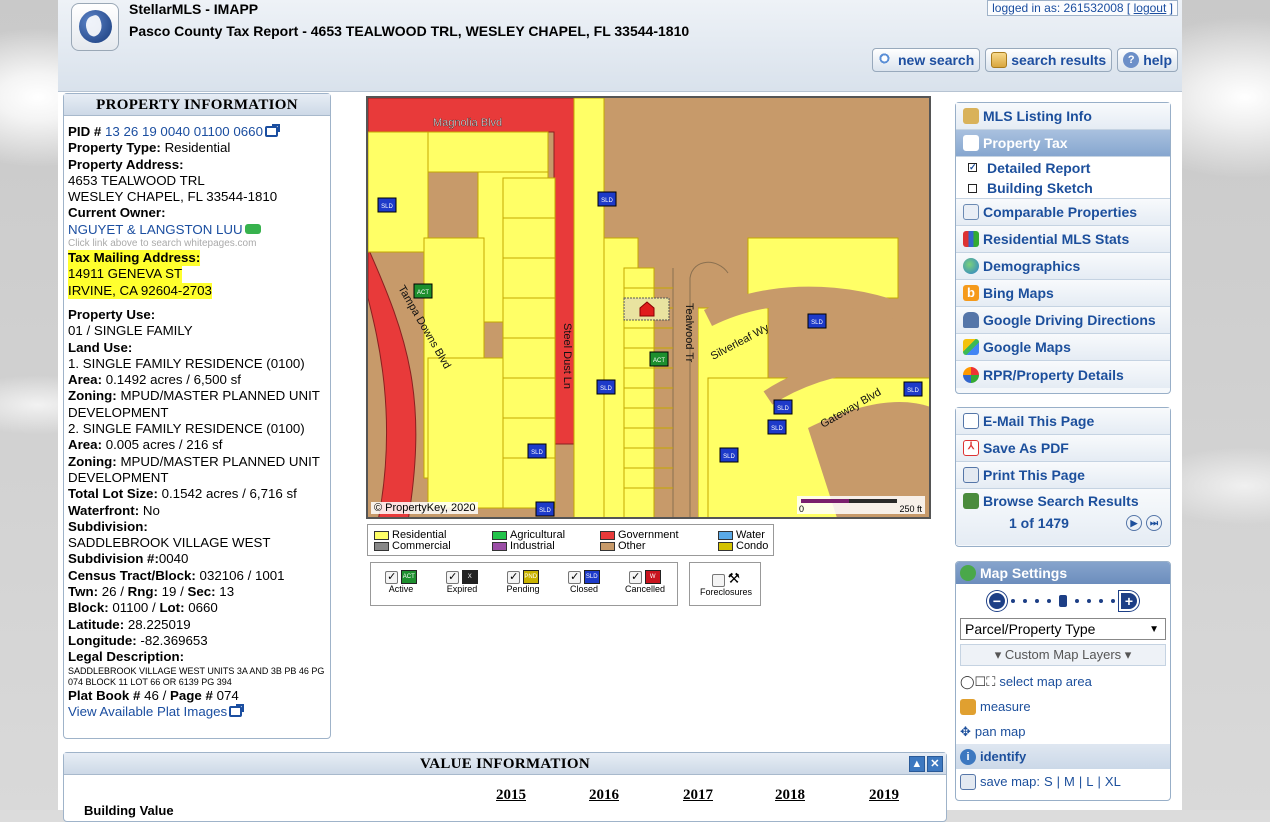  I want to click on map-settings-title: Map Settings, so click(1063, 573).